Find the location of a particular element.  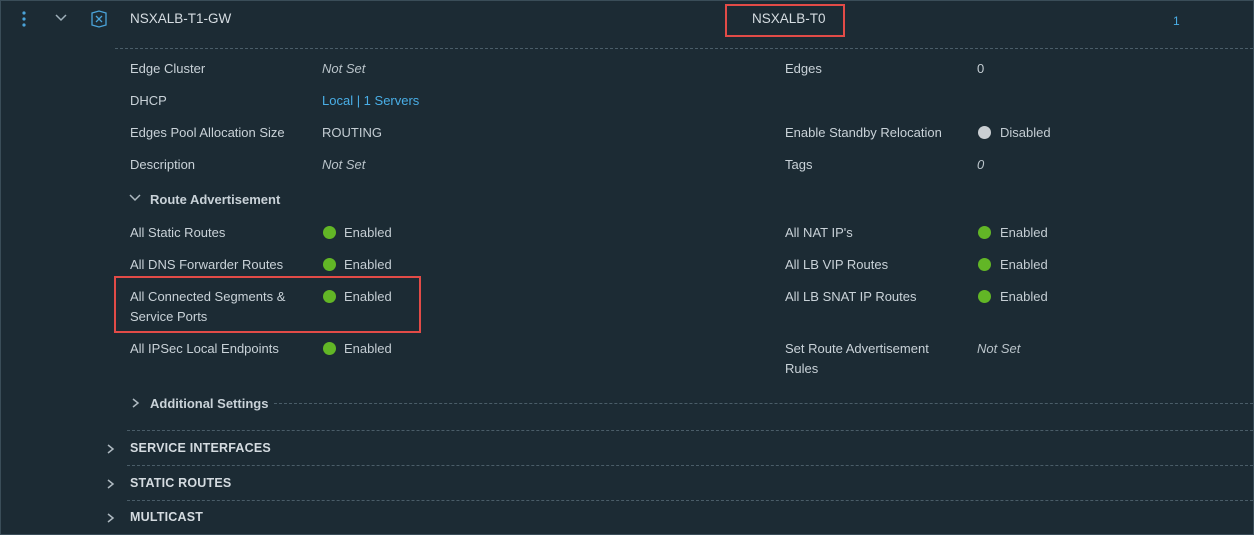

nat-ips-value: Enabled is located at coordinates (1024, 232).